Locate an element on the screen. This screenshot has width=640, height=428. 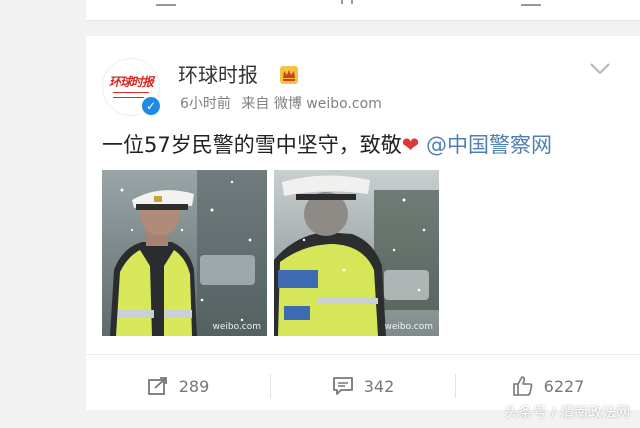
post-body: 一位57岁民警的雪中坚守，致敬 is located at coordinates (252, 145).